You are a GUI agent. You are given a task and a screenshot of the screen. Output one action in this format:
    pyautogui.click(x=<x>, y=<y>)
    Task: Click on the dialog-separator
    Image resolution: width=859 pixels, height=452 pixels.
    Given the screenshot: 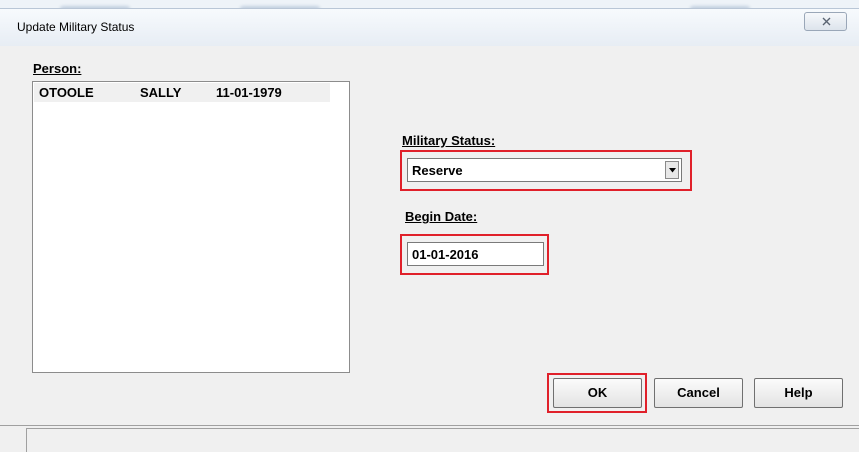 What is the action you would take?
    pyautogui.click(x=429, y=425)
    